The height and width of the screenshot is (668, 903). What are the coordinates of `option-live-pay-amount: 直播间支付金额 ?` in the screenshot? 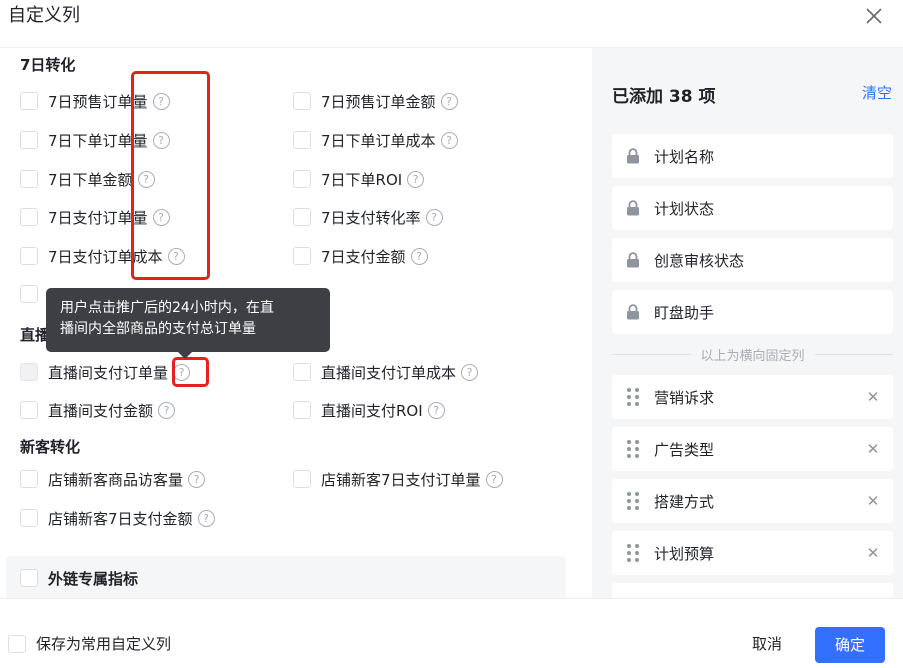 It's located at (98, 410).